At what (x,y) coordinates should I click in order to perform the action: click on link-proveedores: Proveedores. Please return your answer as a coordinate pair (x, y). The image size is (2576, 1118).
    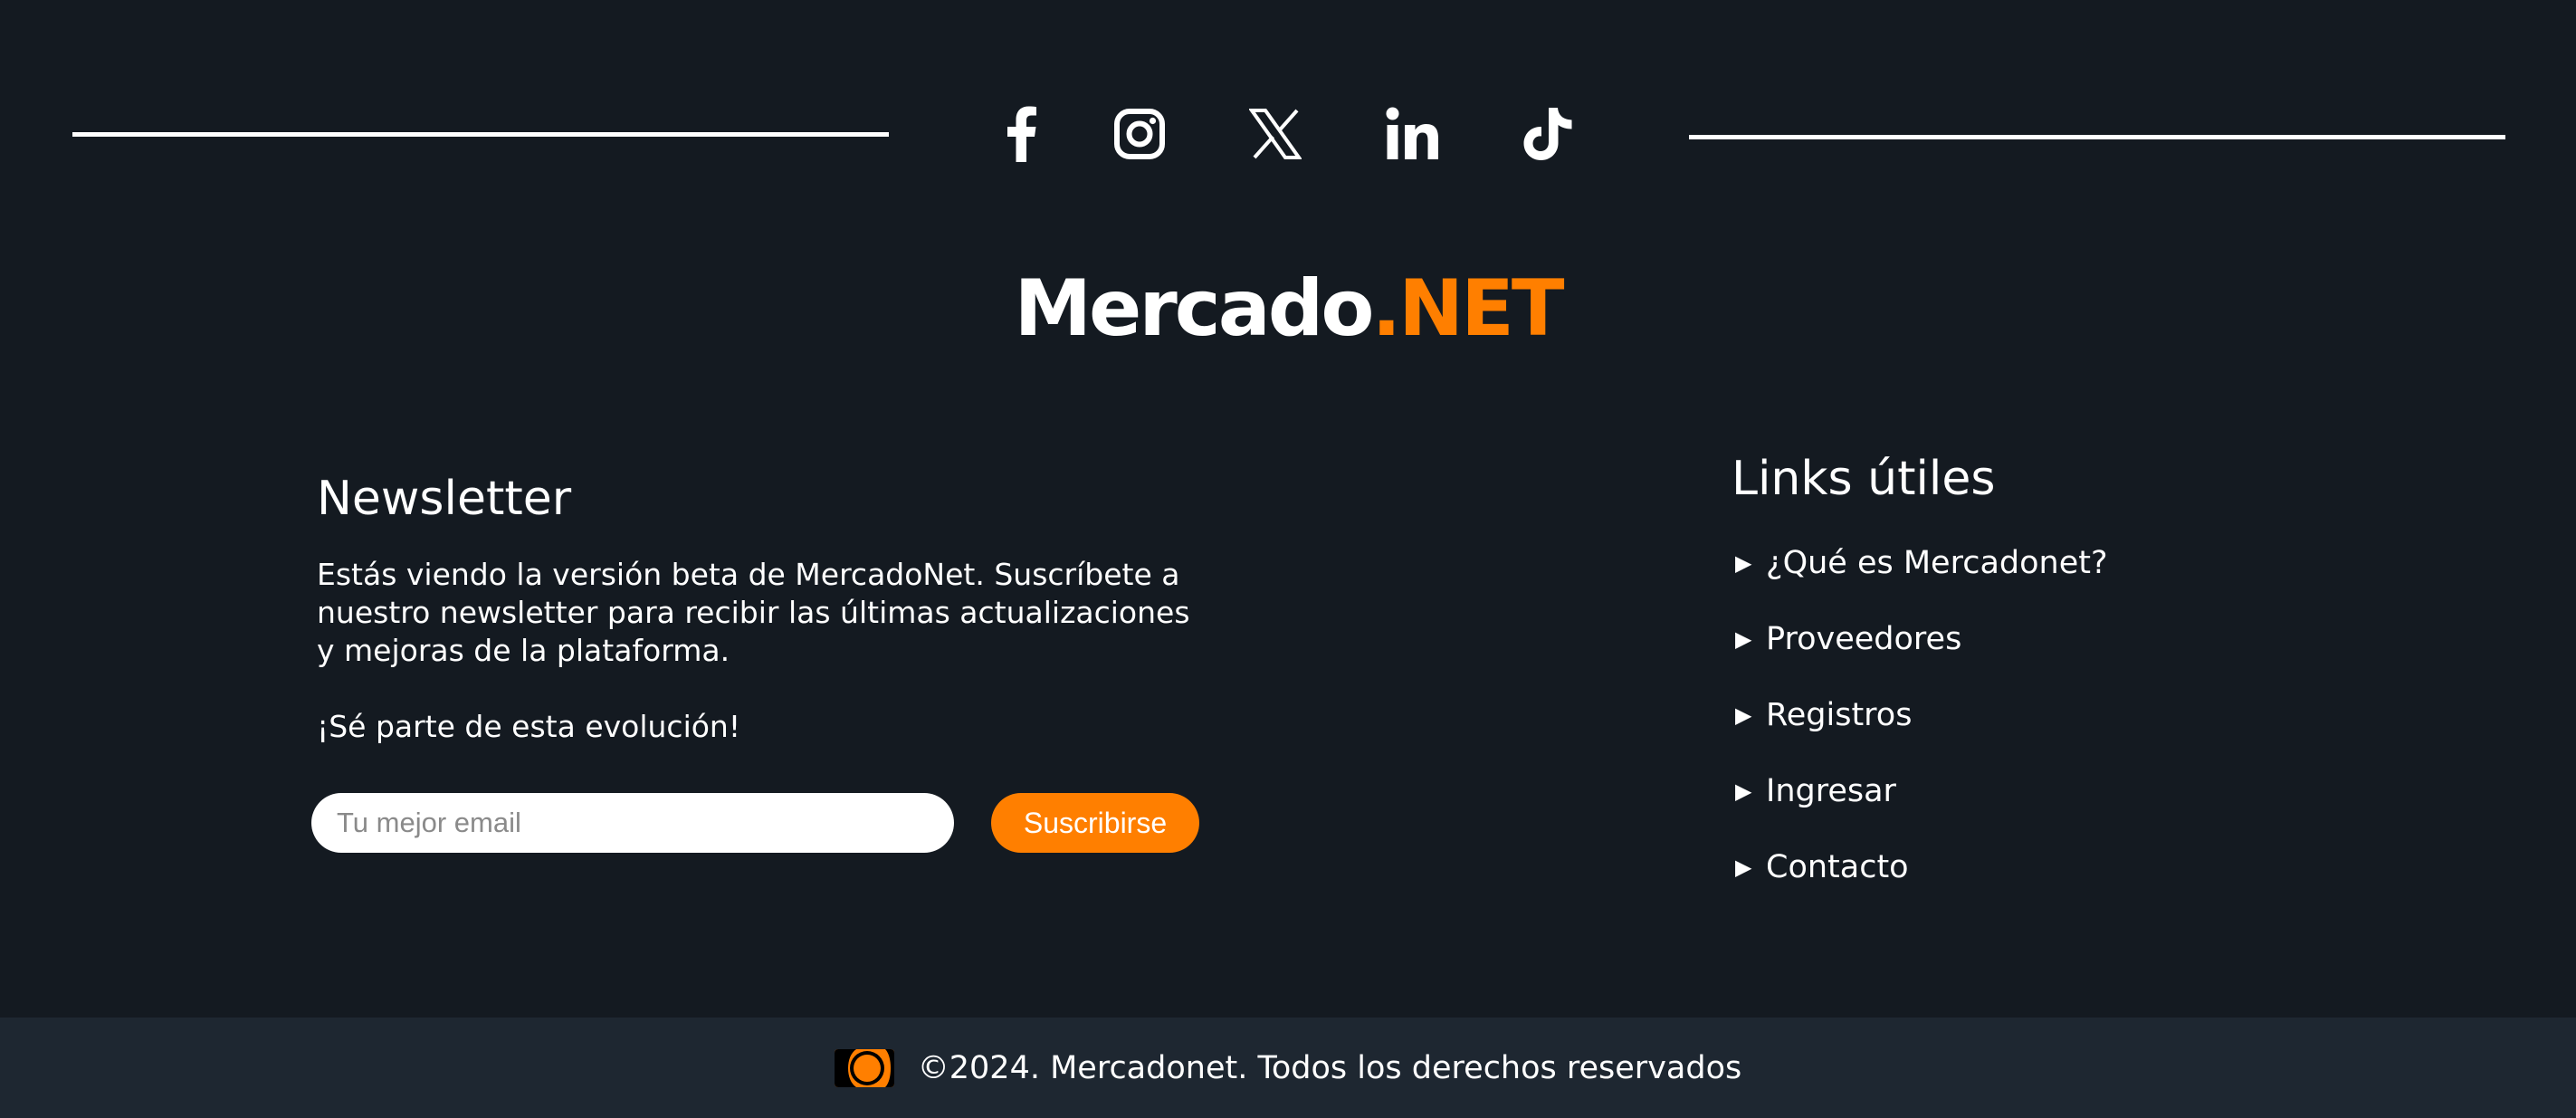
    Looking at the image, I should click on (1863, 639).